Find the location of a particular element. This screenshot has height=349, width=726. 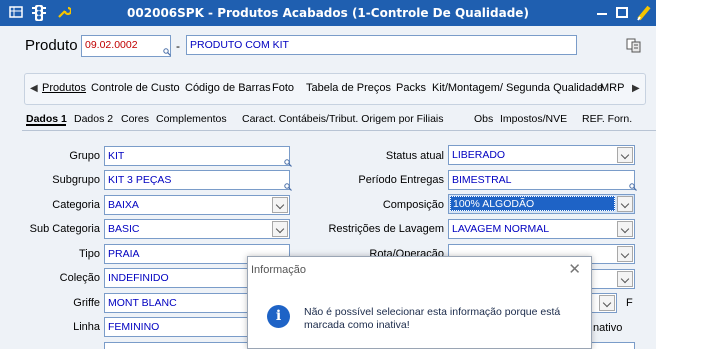

partial-field-bottom is located at coordinates (610, 345).